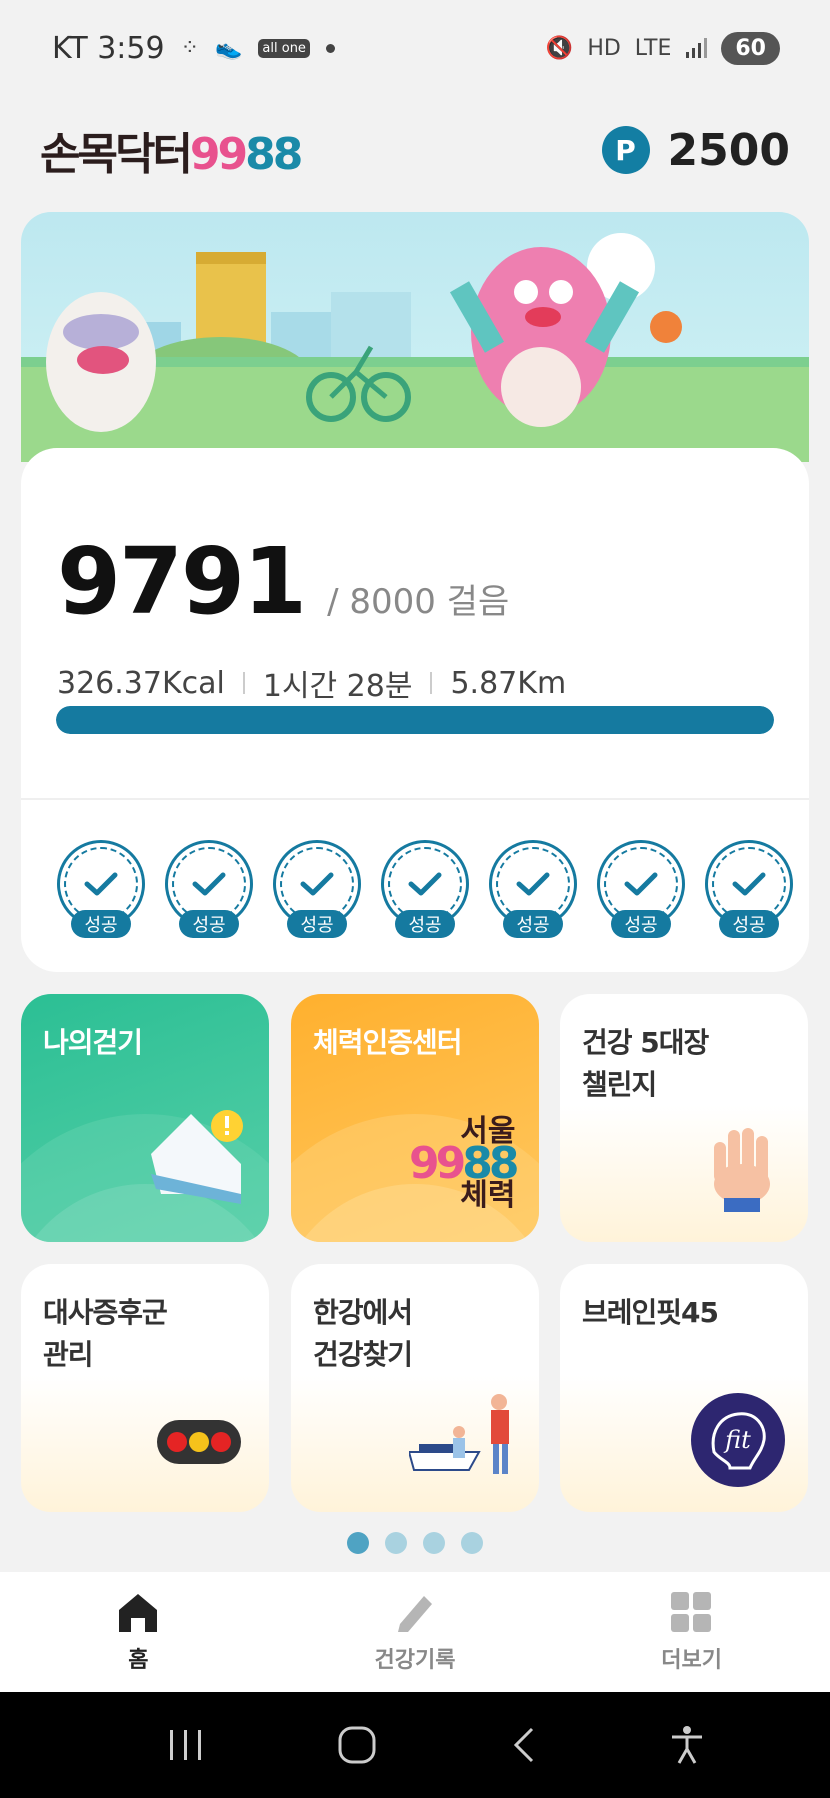  What do you see at coordinates (105, 1312) in the screenshot?
I see `tile-title-line1: 대사증후군` at bounding box center [105, 1312].